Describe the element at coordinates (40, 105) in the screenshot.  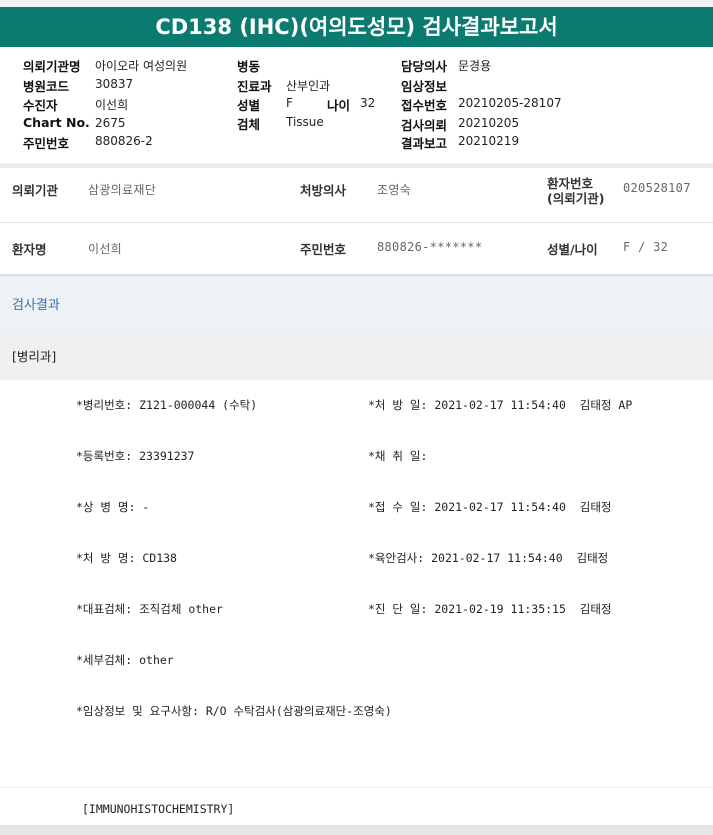
I see `examinee-label: 수진자` at that location.